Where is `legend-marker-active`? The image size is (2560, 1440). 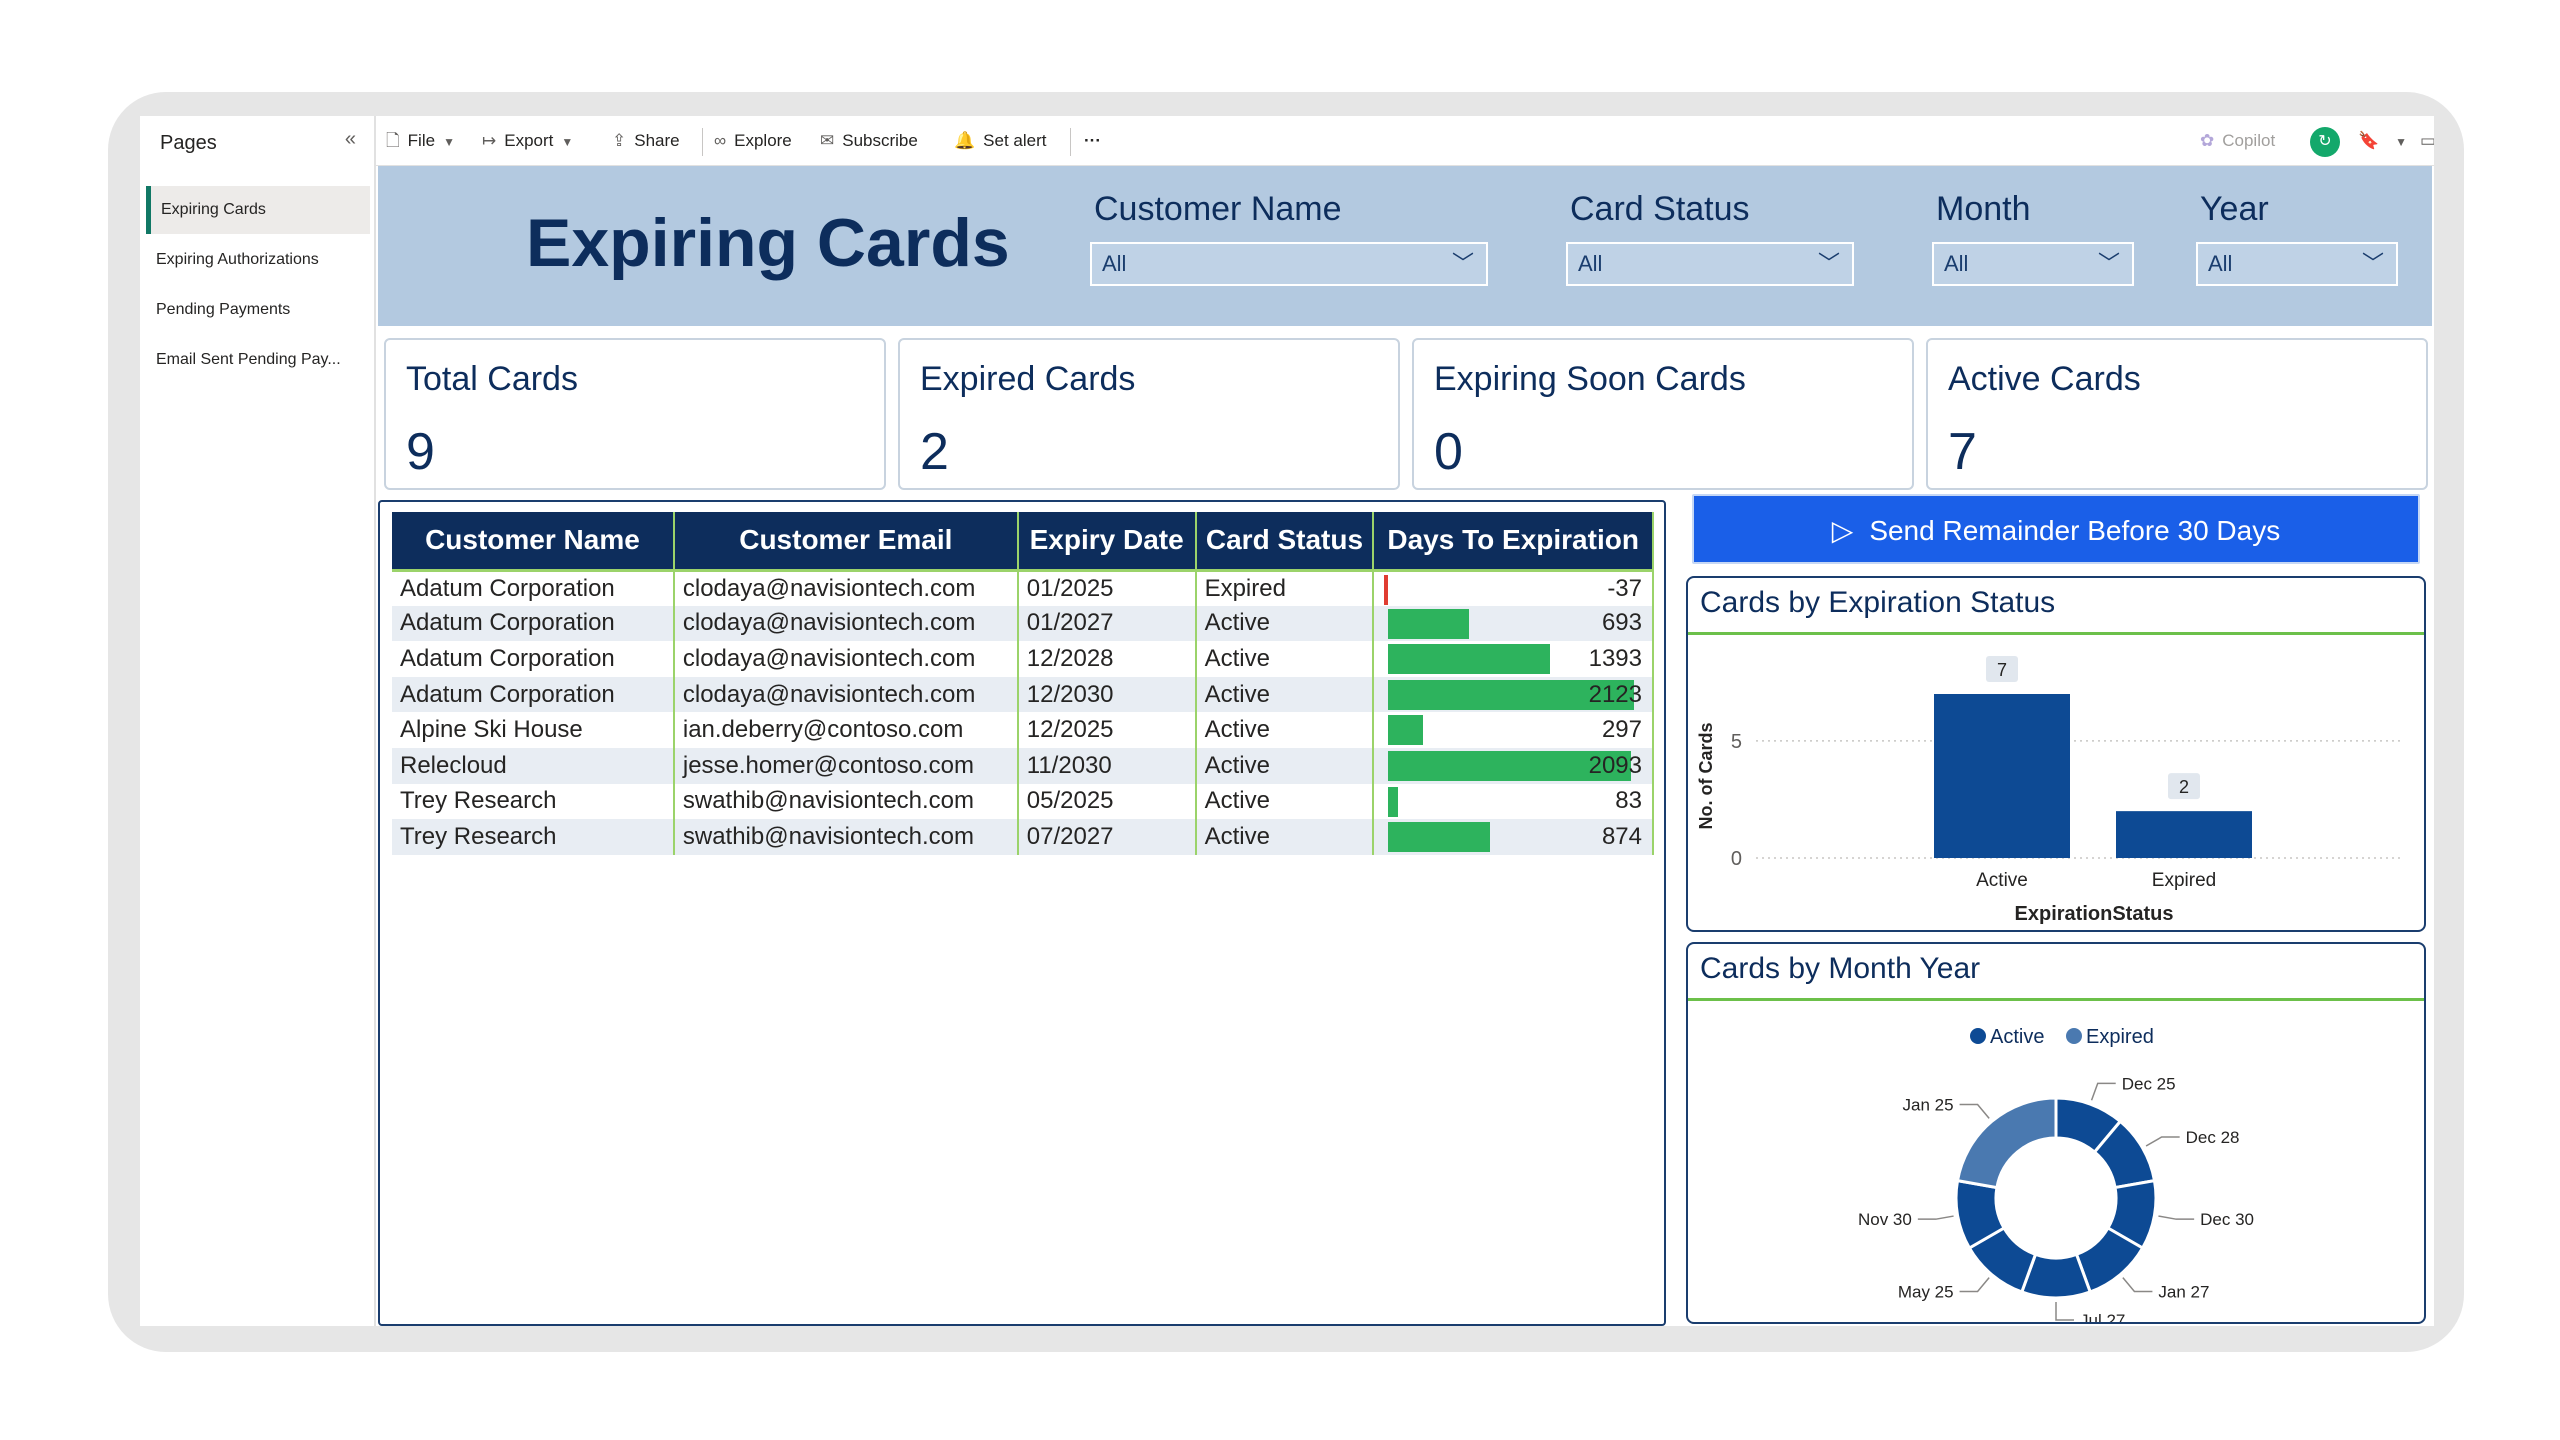
legend-marker-active is located at coordinates (1978, 1036).